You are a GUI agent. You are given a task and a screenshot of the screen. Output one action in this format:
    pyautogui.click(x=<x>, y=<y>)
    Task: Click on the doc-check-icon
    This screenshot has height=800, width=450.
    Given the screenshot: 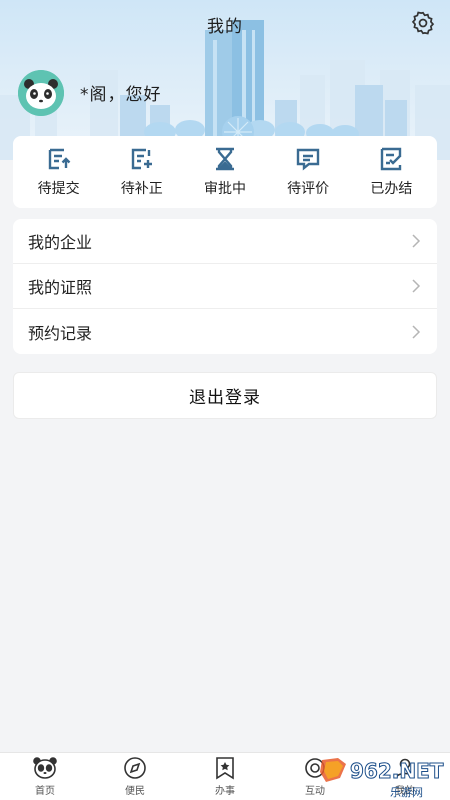 What is the action you would take?
    pyautogui.click(x=391, y=159)
    